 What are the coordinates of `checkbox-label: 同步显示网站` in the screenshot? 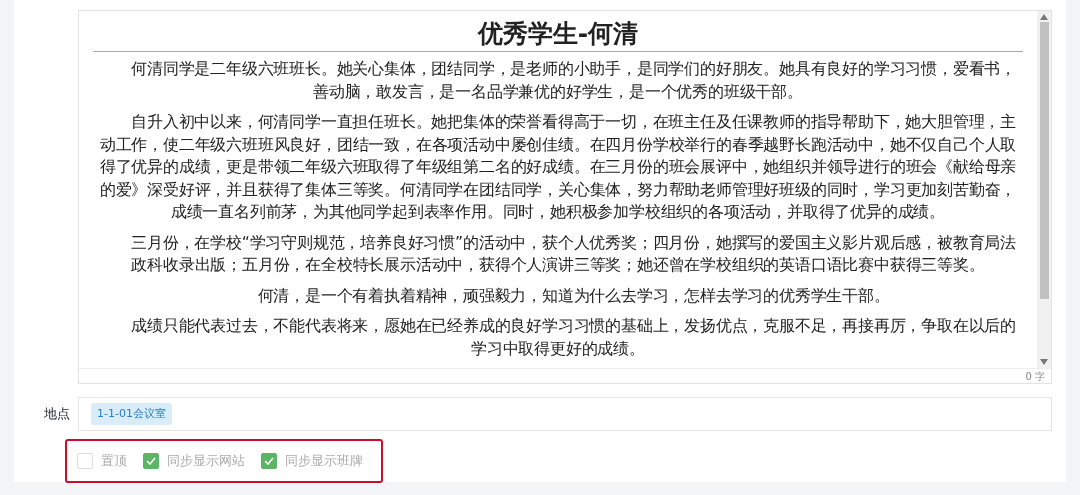 It's located at (206, 461).